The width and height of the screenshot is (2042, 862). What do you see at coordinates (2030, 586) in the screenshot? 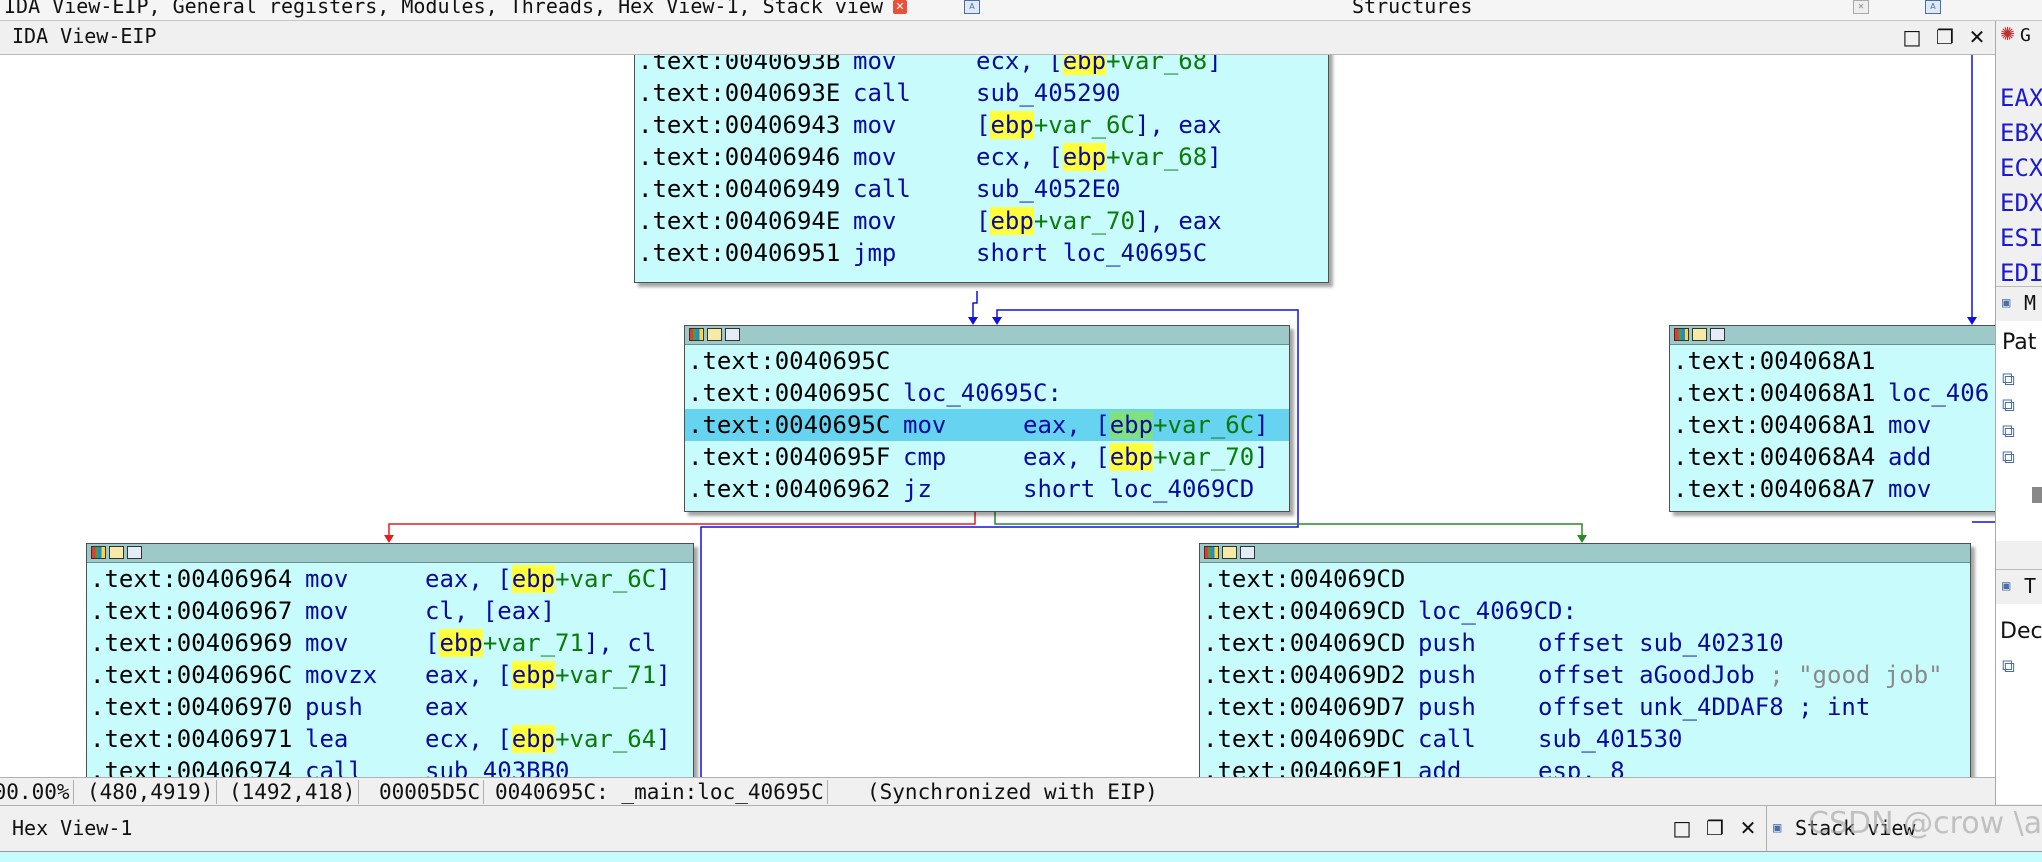
I see `threads-tab: T` at bounding box center [2030, 586].